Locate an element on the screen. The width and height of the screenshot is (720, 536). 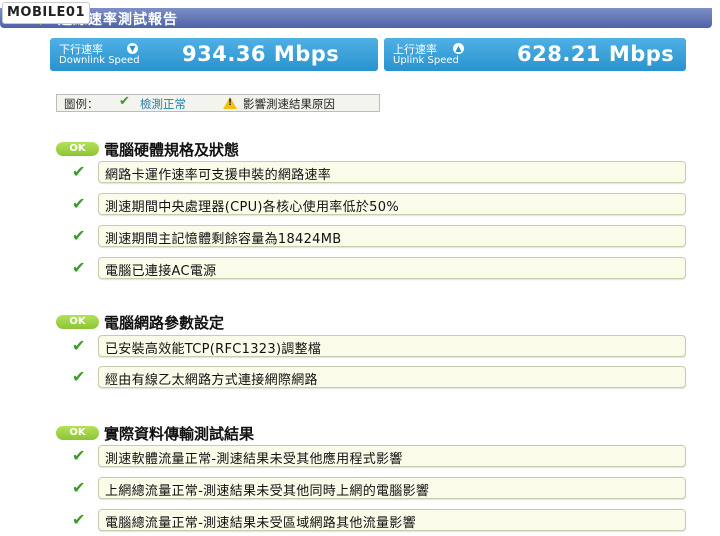
section-title: 實際資料傳輸測試結果 is located at coordinates (179, 434).